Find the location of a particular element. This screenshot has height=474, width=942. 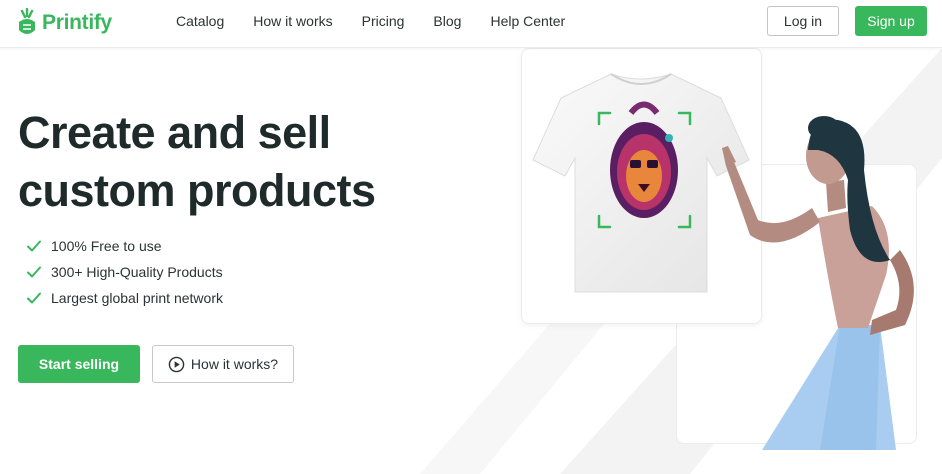

nav-item-how-it-works: How it works is located at coordinates (292, 21).